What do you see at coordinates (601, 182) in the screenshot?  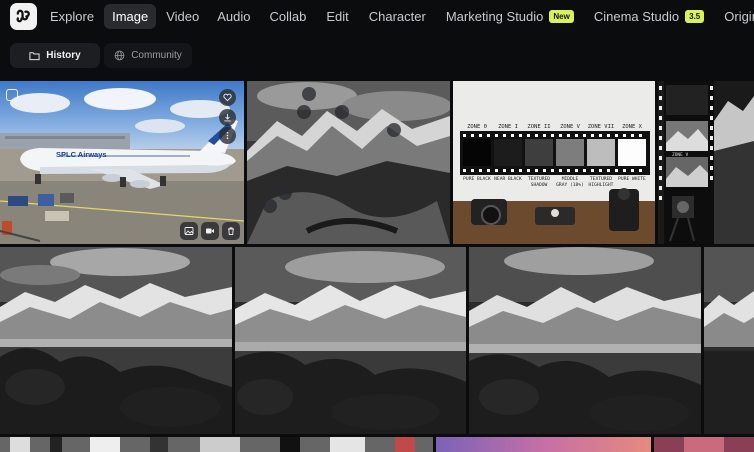 I see `zone-caption: TEXTURED HIGHLIGHT` at bounding box center [601, 182].